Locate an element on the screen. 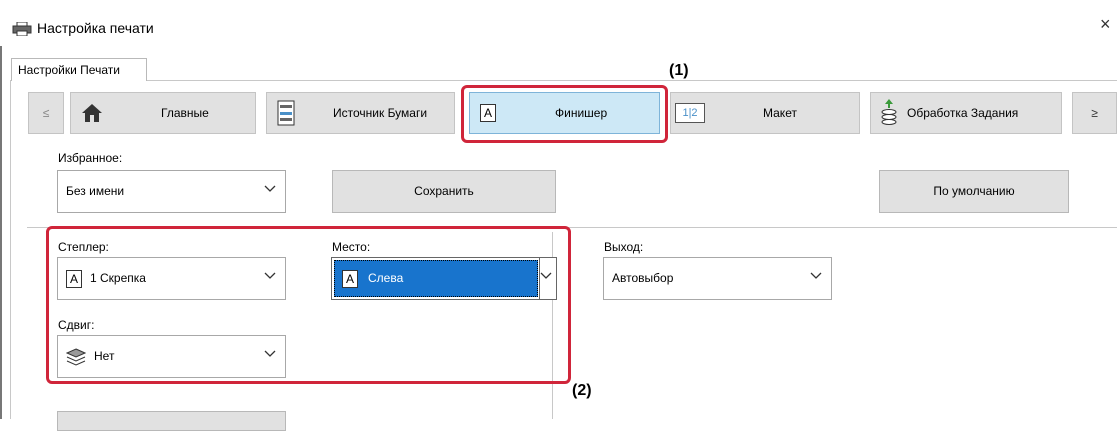  window-title: Настройка печати is located at coordinates (95, 28).